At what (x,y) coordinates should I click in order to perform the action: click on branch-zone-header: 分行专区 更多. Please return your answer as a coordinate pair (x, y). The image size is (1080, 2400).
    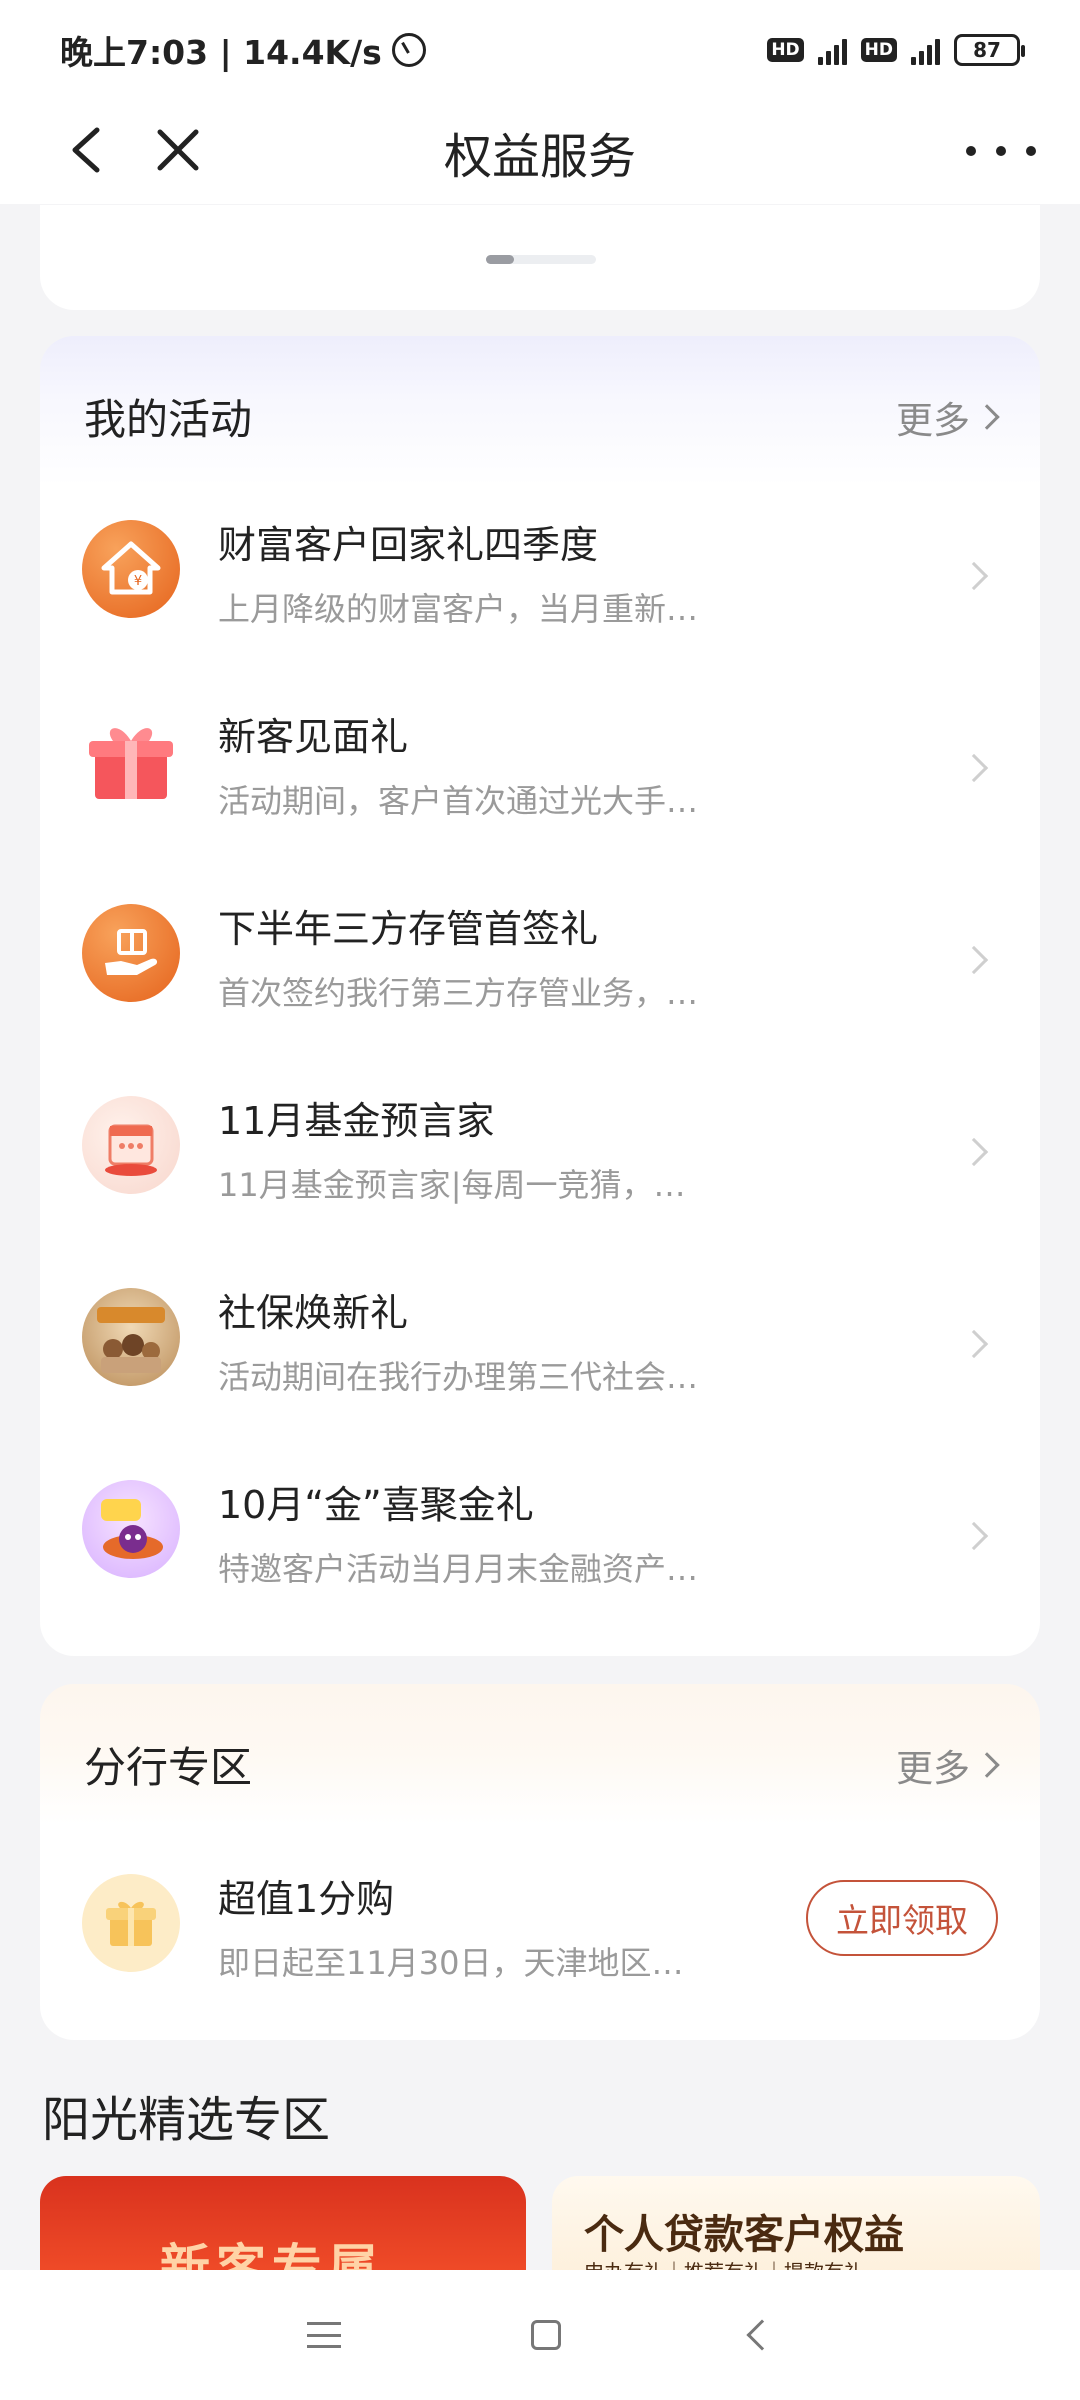
    Looking at the image, I should click on (542, 1764).